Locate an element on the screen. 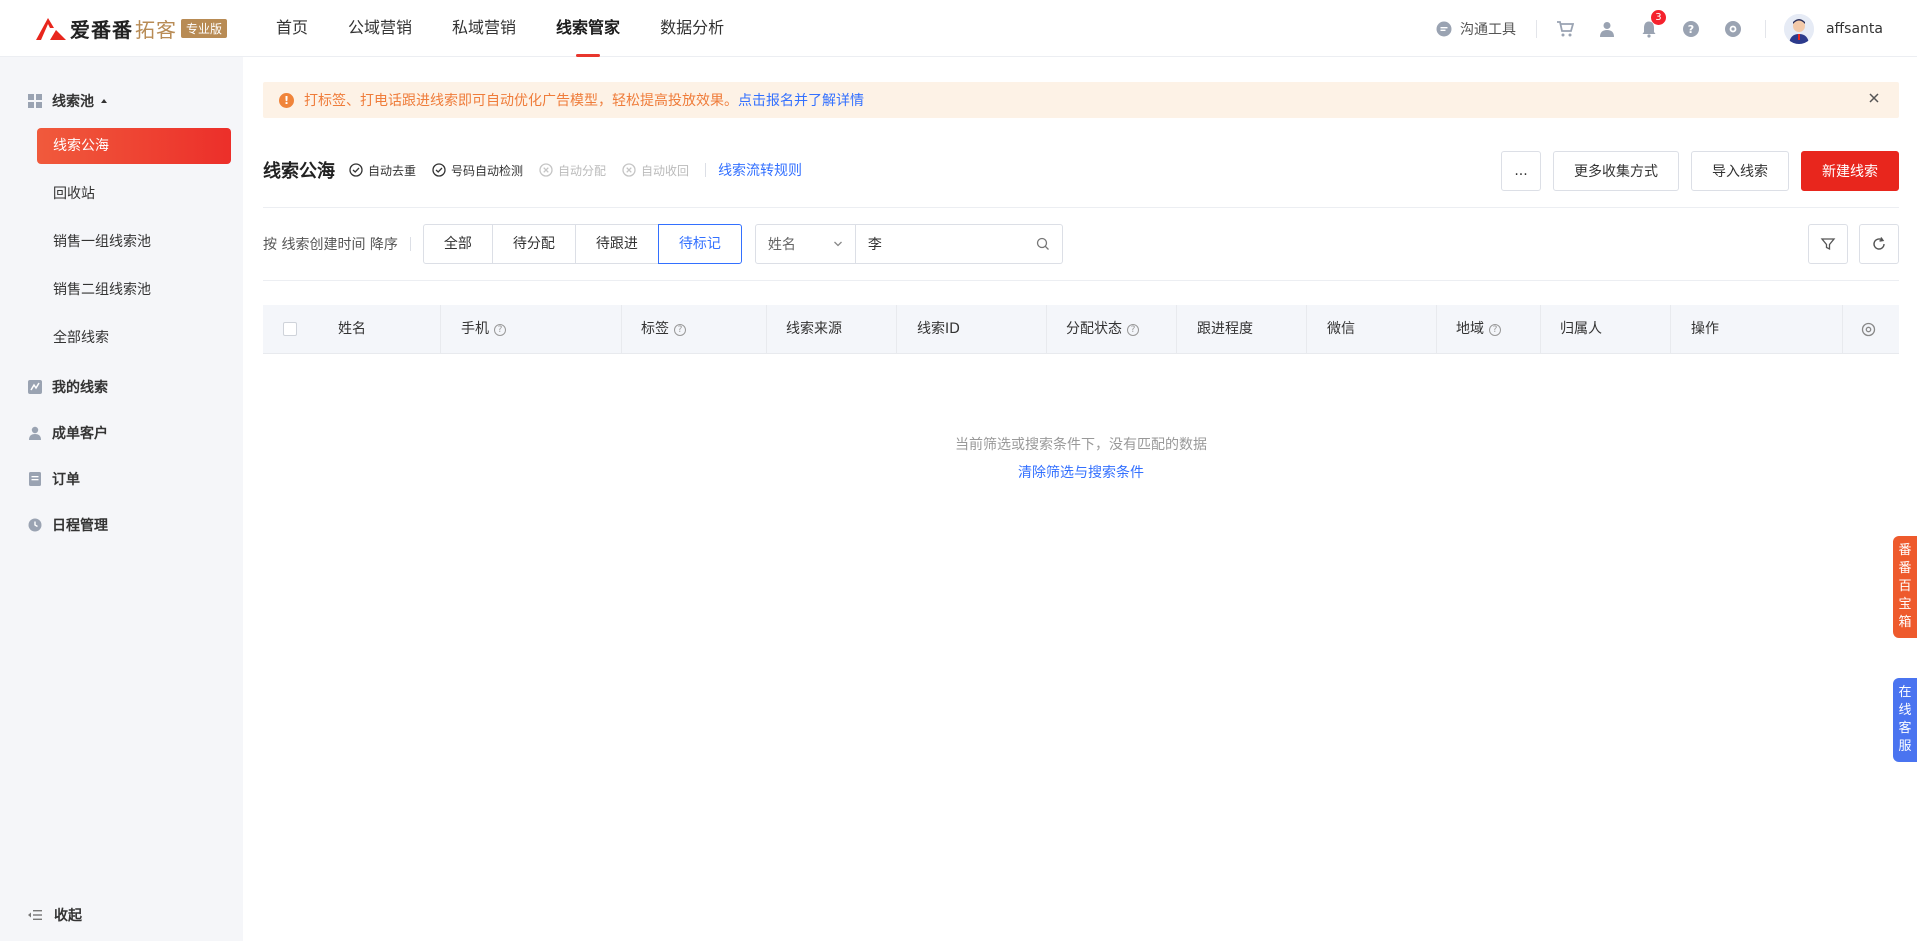 This screenshot has width=1917, height=941. nav-lead-manager: 线索管家 is located at coordinates (588, 28).